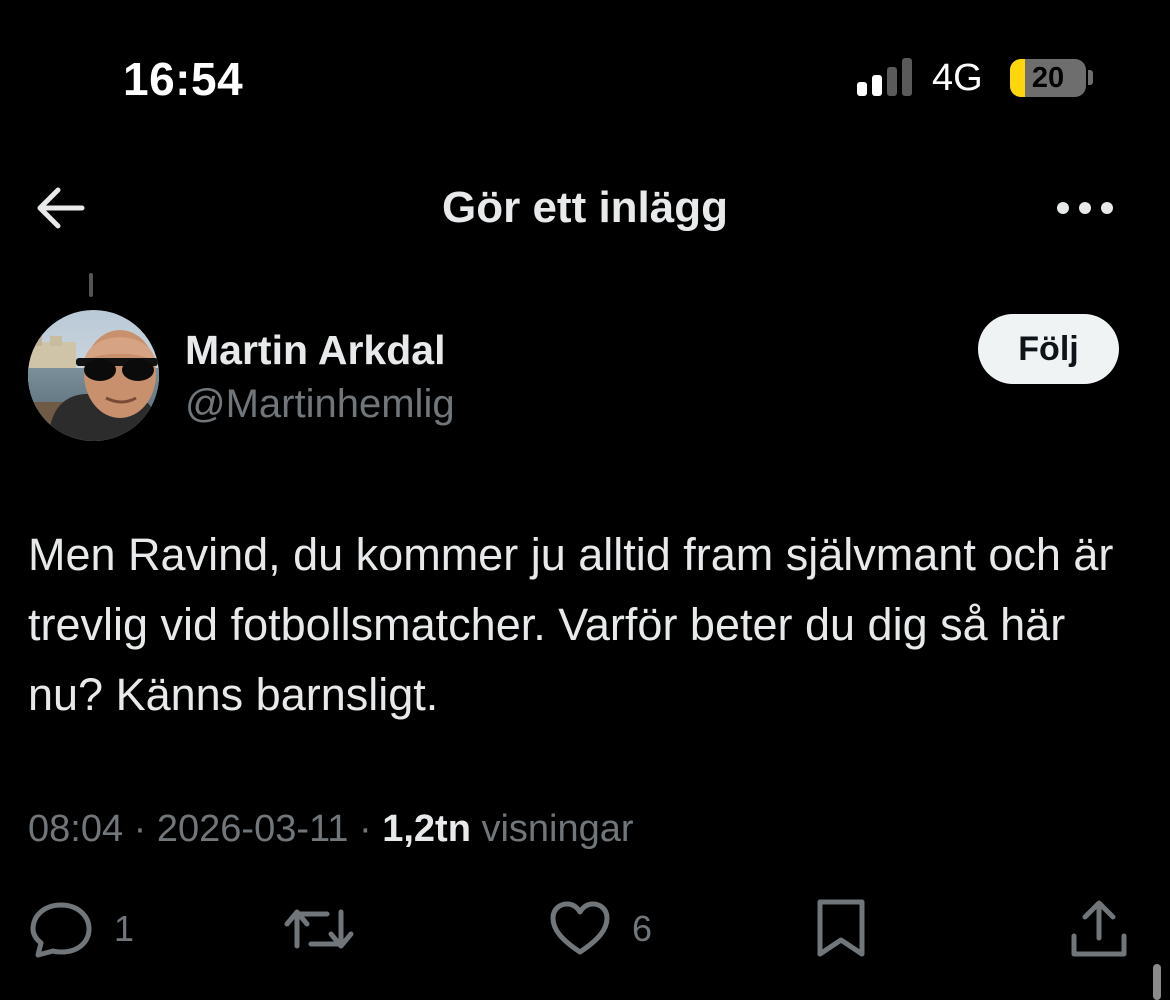  I want to click on post-meta: 08:04 · 2026-03-11 · 1,2tn visningar, so click(331, 829).